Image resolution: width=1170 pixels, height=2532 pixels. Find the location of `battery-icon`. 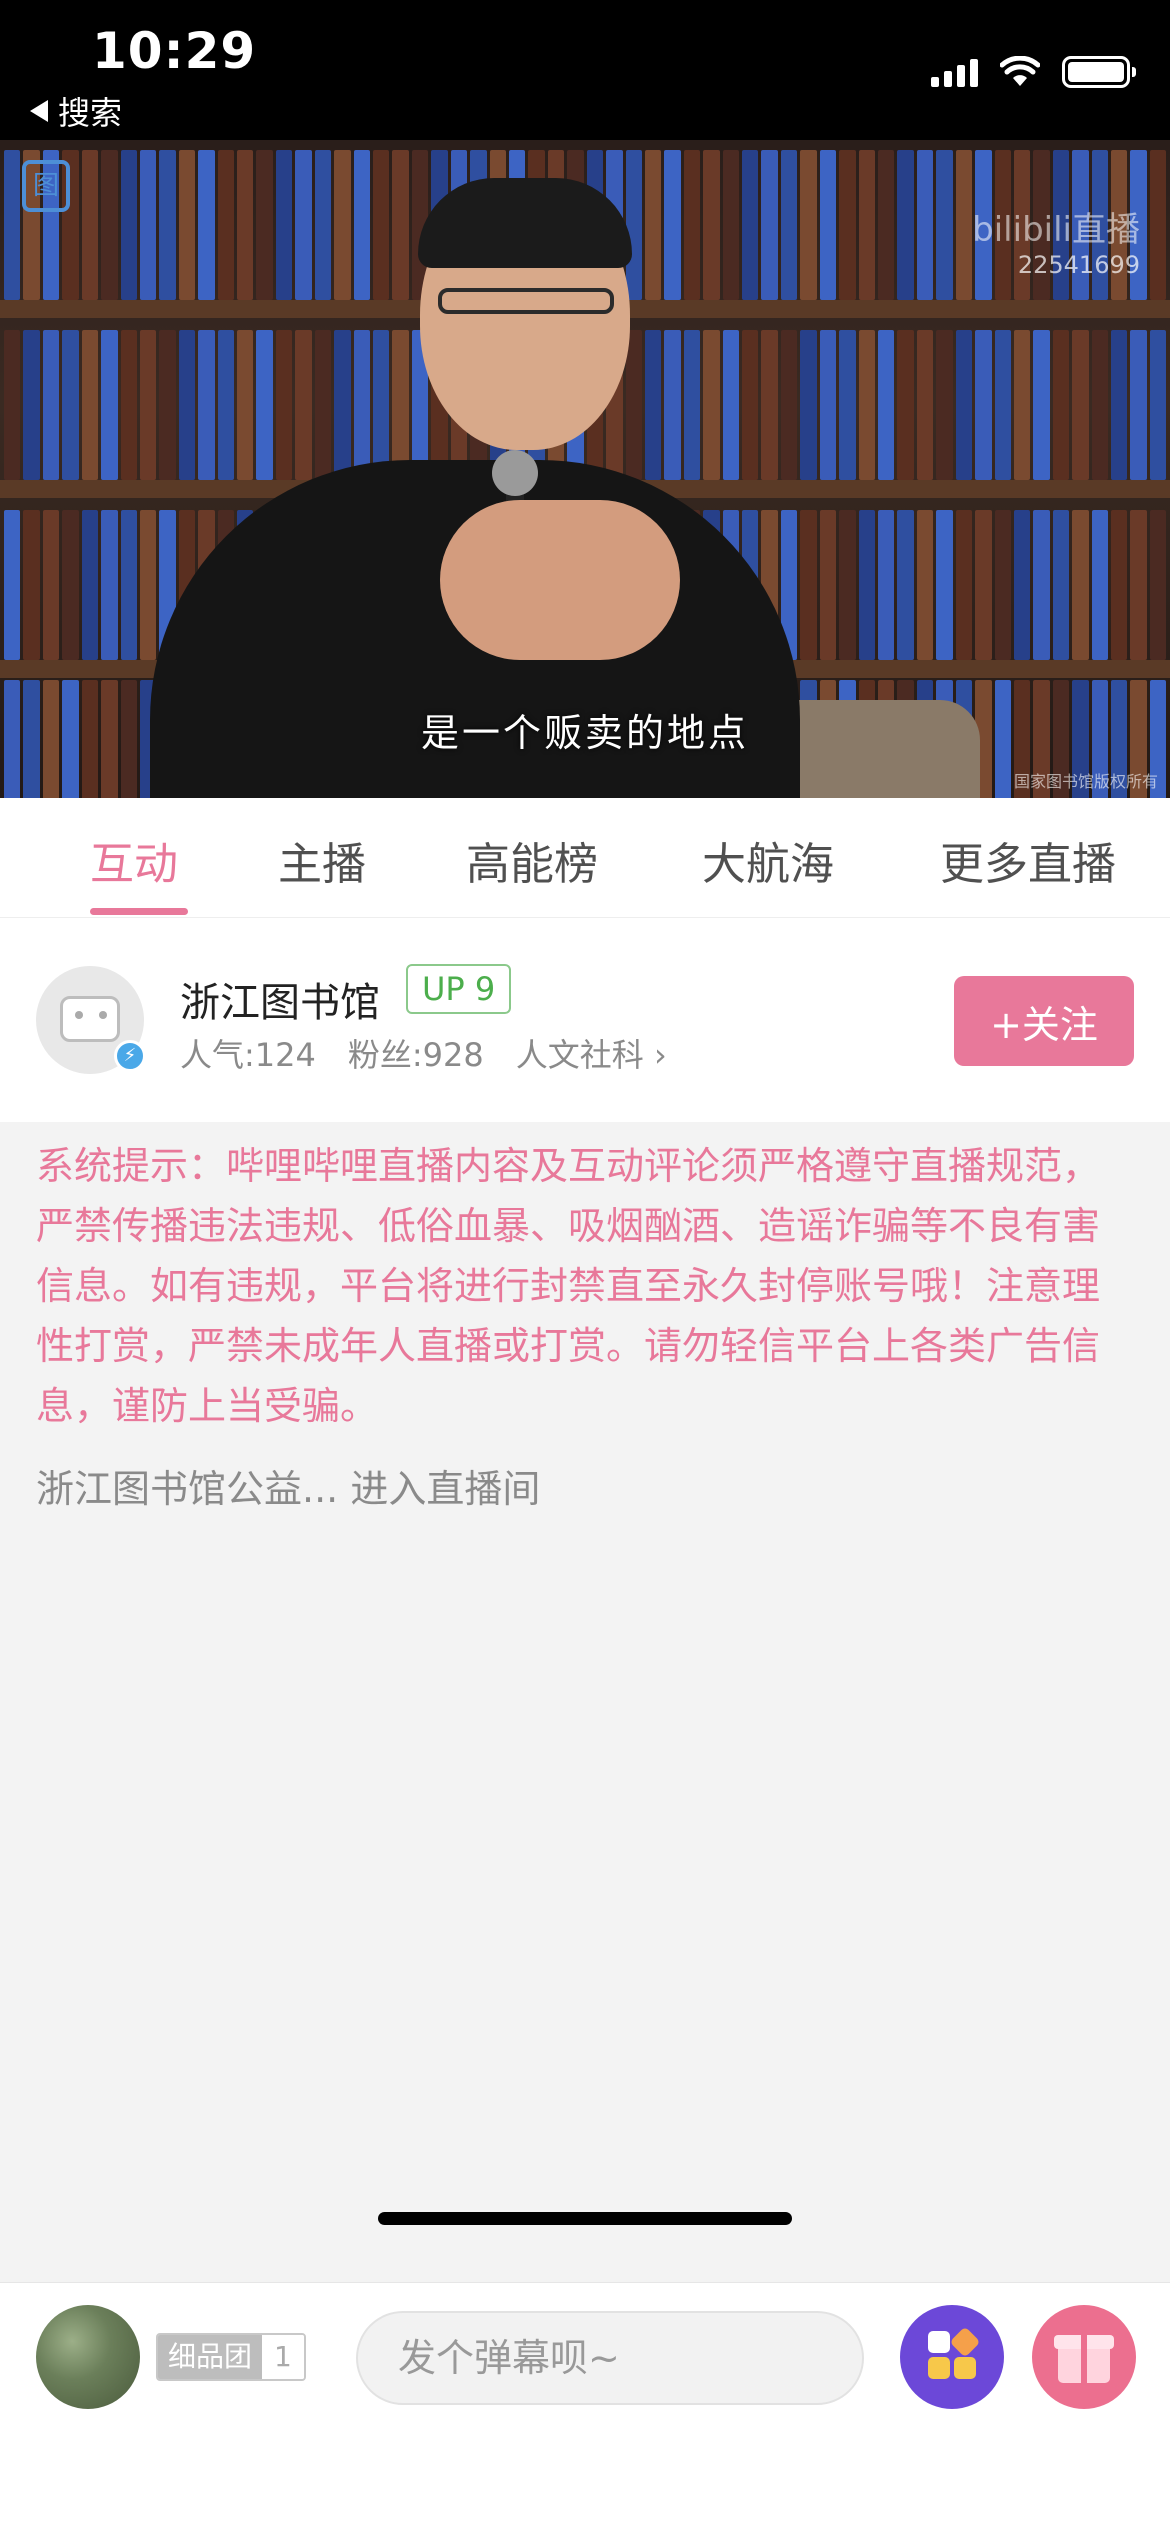

battery-icon is located at coordinates (1099, 72).